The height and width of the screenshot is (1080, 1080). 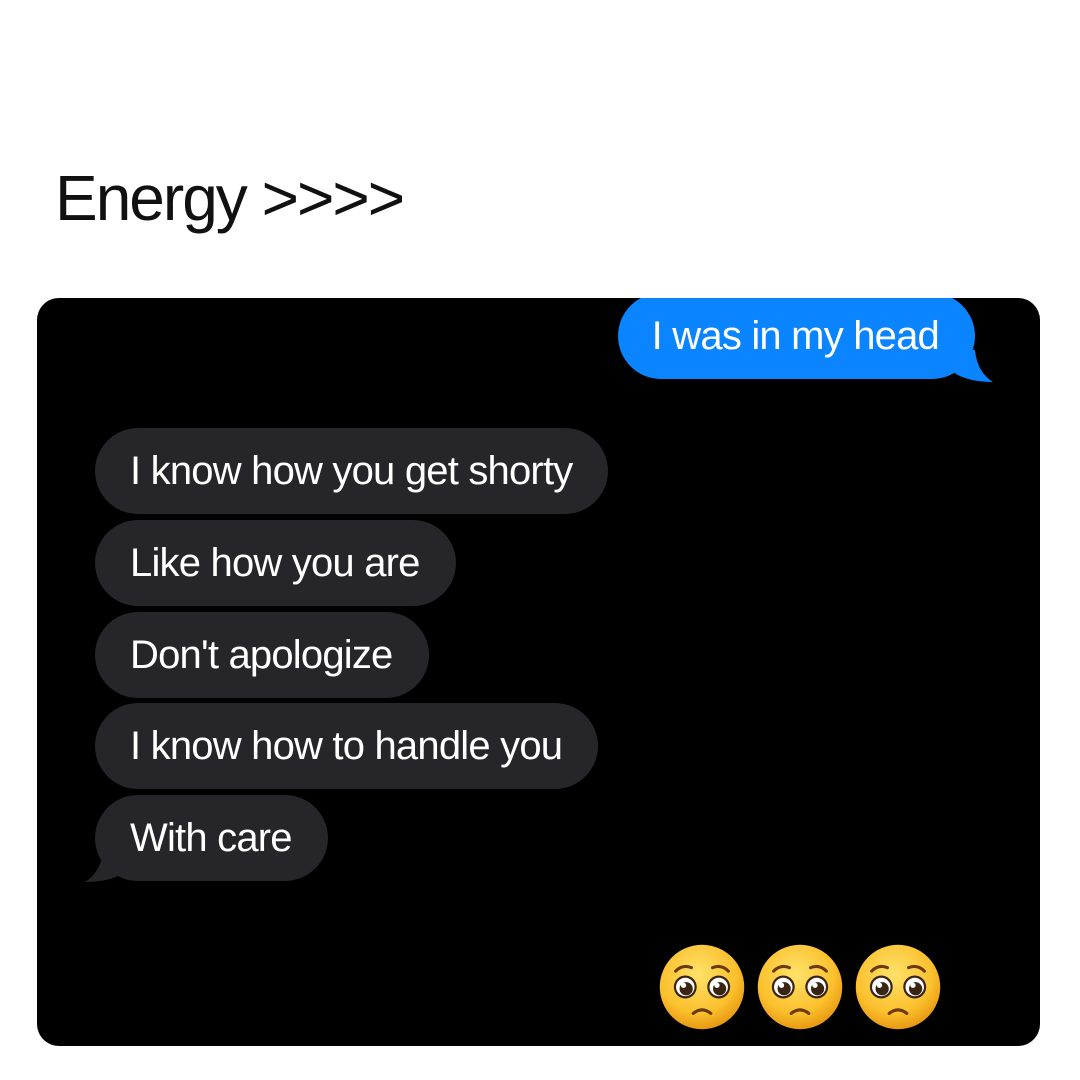 I want to click on received-message-bubble: Like how you are, so click(x=275, y=563).